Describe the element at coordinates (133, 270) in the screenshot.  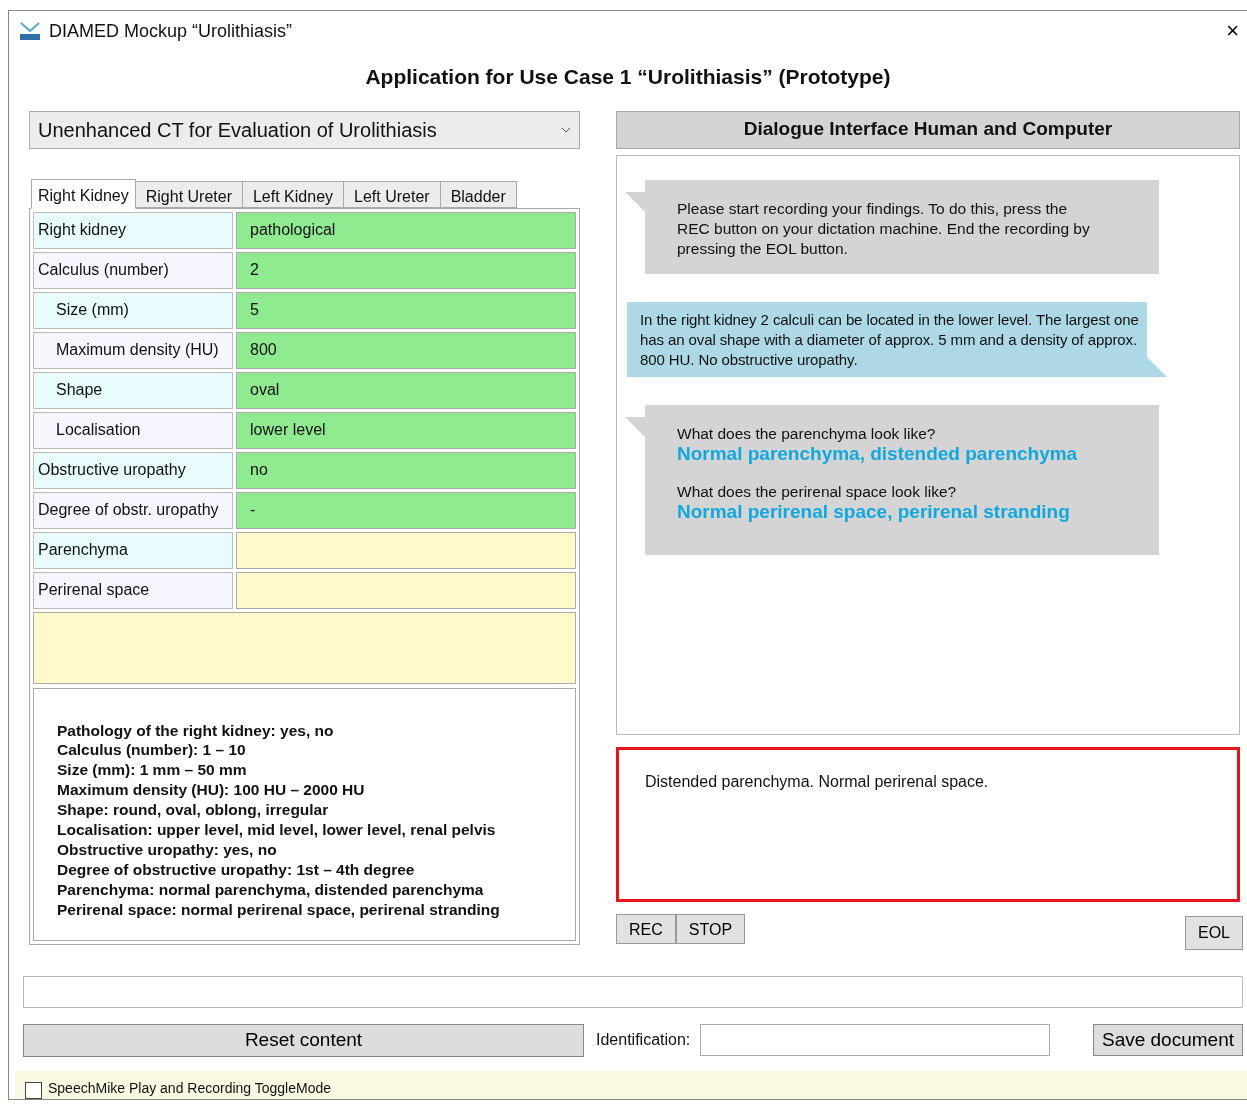
I see `field-label: Calculus (number)` at that location.